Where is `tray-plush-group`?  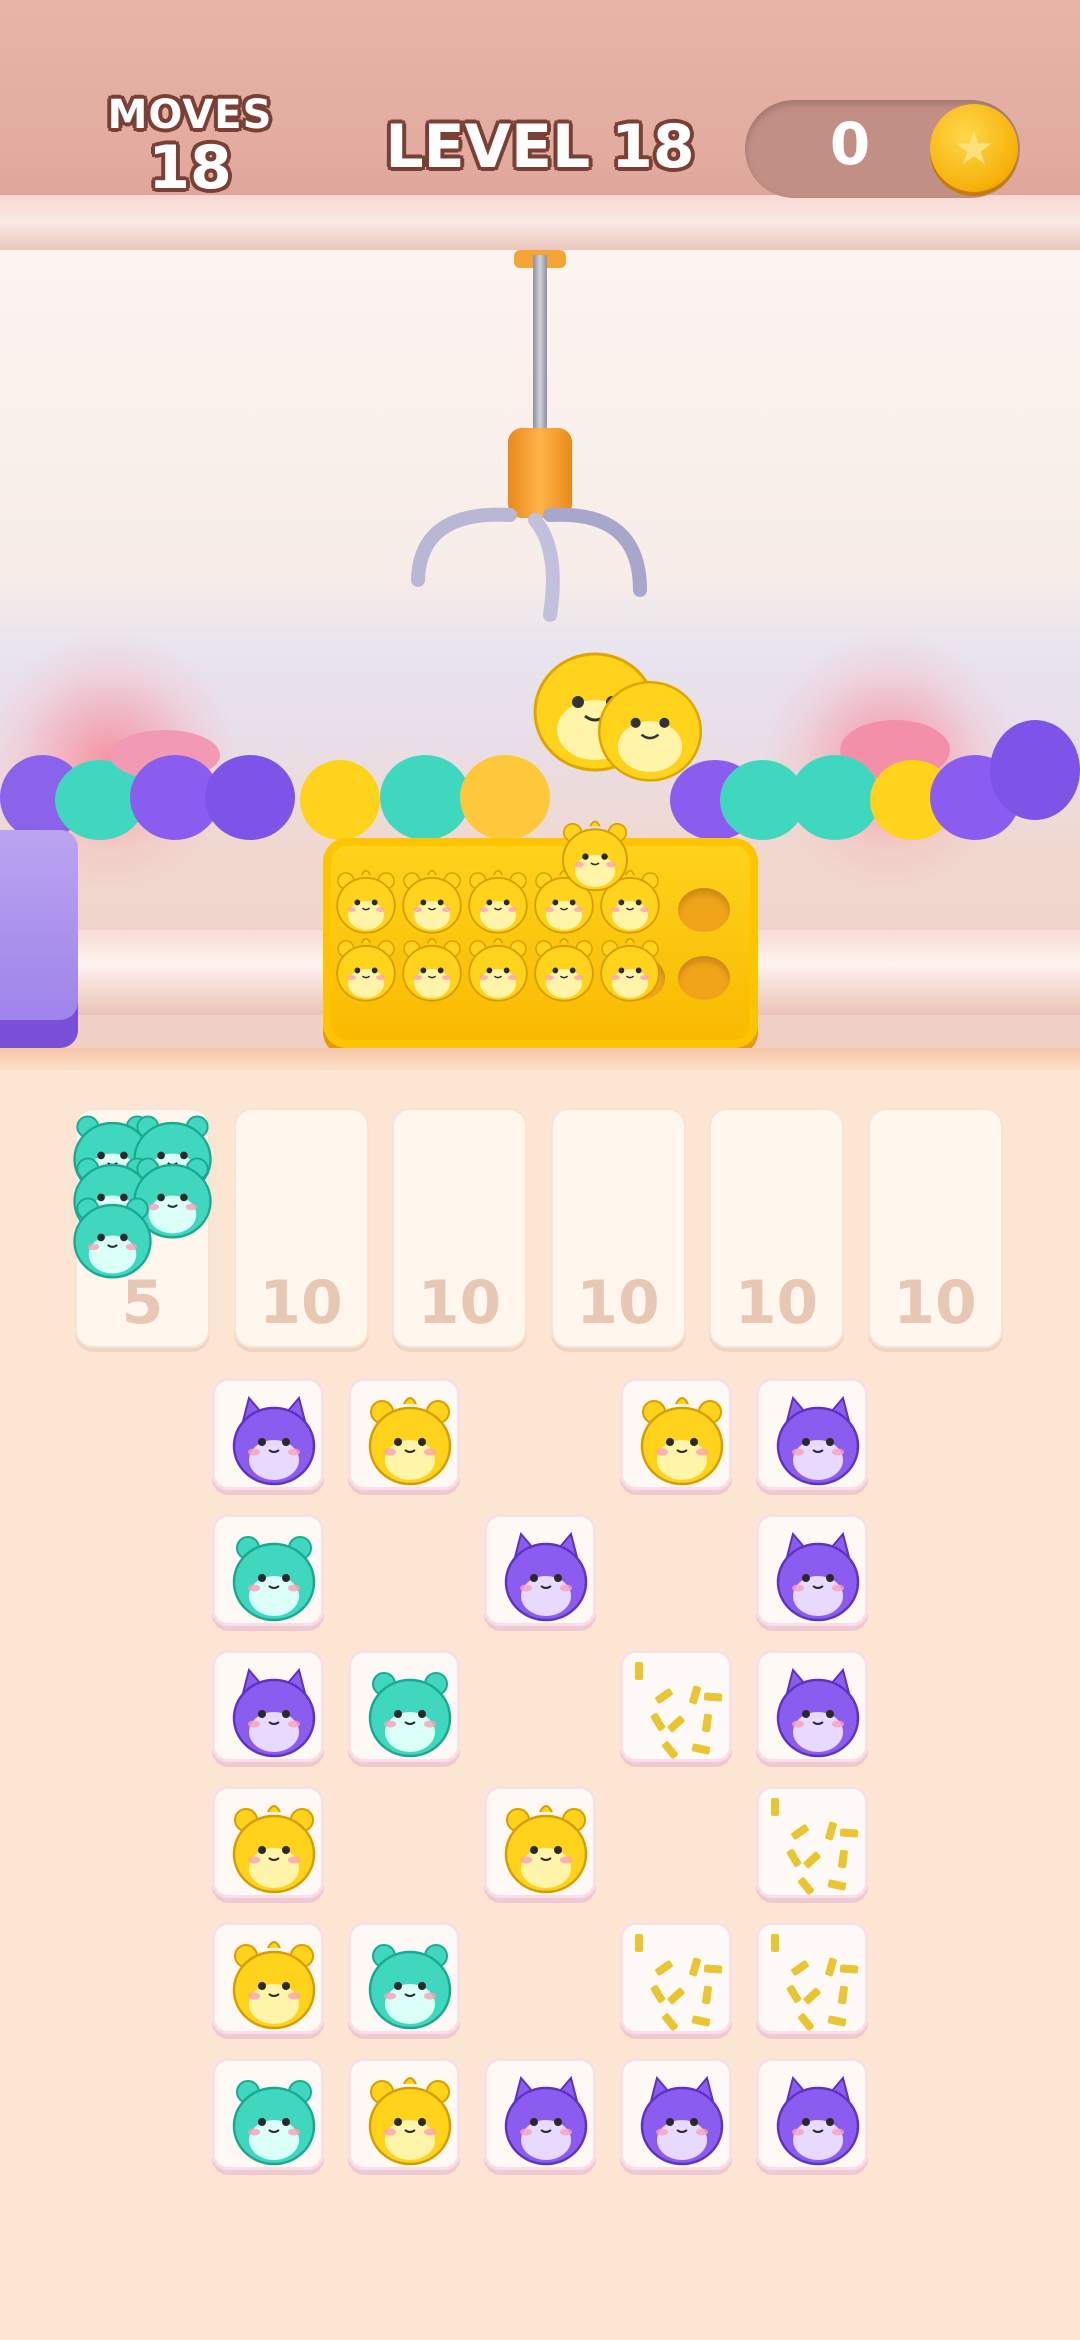 tray-plush-group is located at coordinates (510, 910).